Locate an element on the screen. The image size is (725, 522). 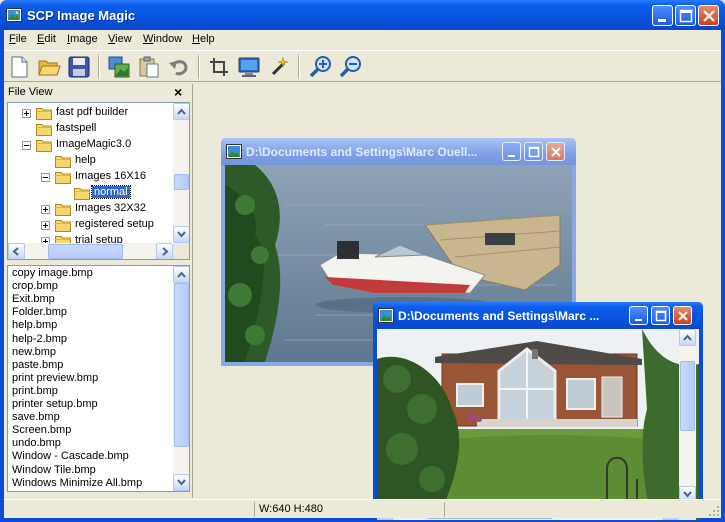
menu-window: Window is located at coordinates (162, 39).